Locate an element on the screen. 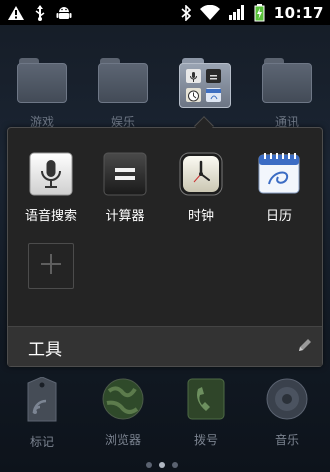 Image resolution: width=330 pixels, height=472 pixels. add-app-slot is located at coordinates (51, 266).